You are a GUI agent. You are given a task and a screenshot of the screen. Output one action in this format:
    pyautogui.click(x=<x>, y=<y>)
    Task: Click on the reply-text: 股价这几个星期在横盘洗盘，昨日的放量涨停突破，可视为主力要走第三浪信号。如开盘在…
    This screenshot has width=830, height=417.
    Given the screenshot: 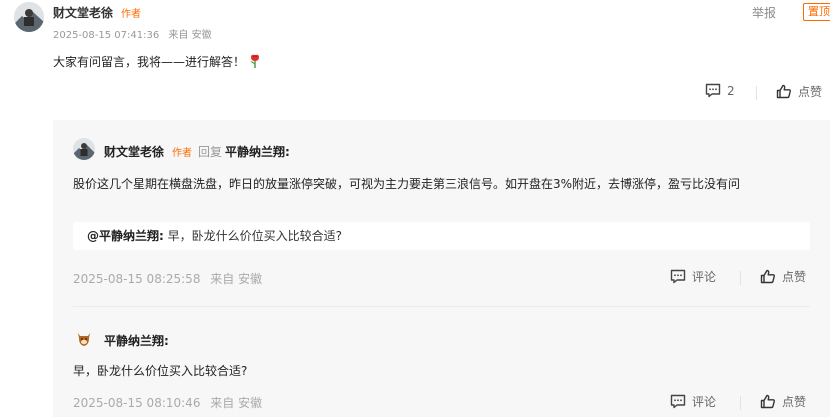 What is the action you would take?
    pyautogui.click(x=407, y=184)
    